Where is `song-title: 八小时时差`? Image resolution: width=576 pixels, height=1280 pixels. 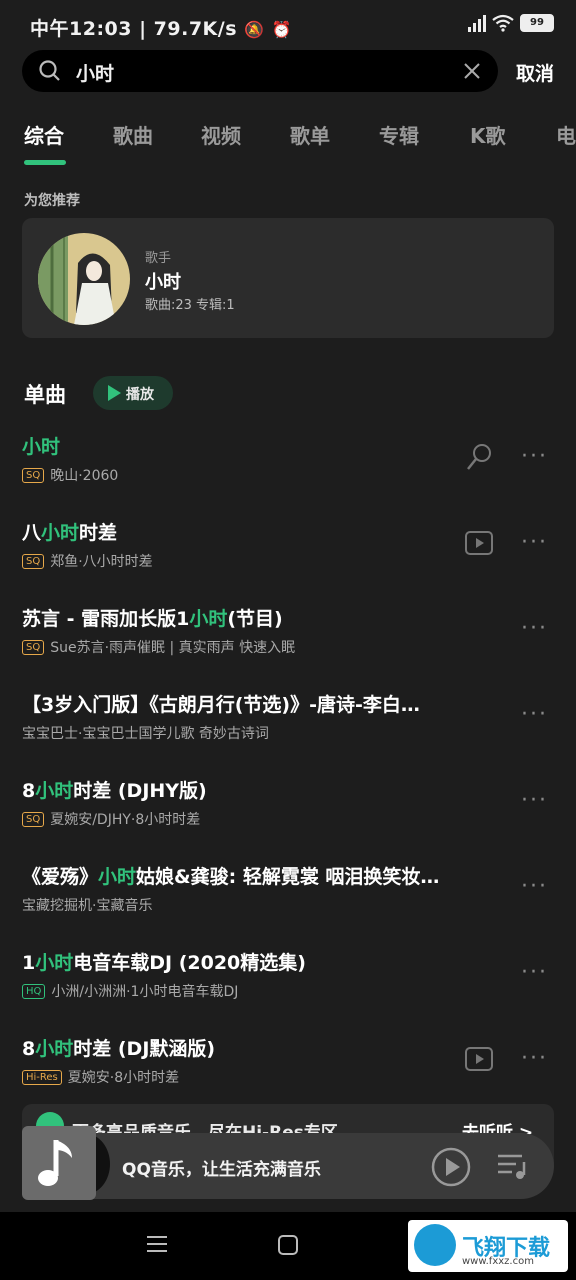 song-title: 八小时时差 is located at coordinates (257, 531).